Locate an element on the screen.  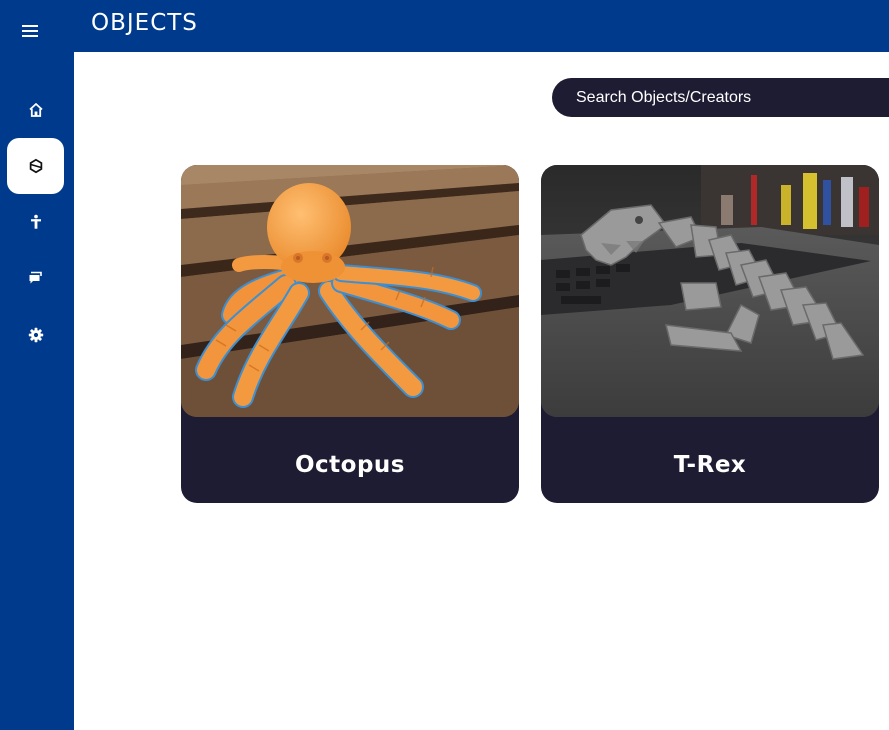
sidebar-item-objects is located at coordinates (35, 166).